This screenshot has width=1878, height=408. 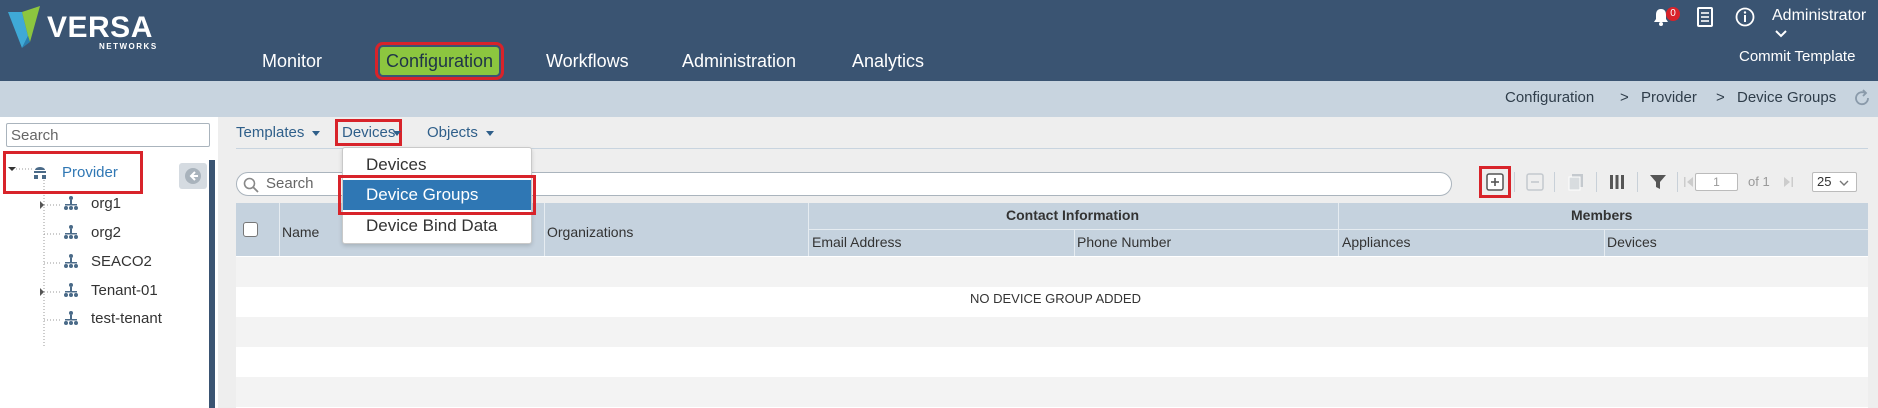 I want to click on columns-icon, so click(x=1617, y=182).